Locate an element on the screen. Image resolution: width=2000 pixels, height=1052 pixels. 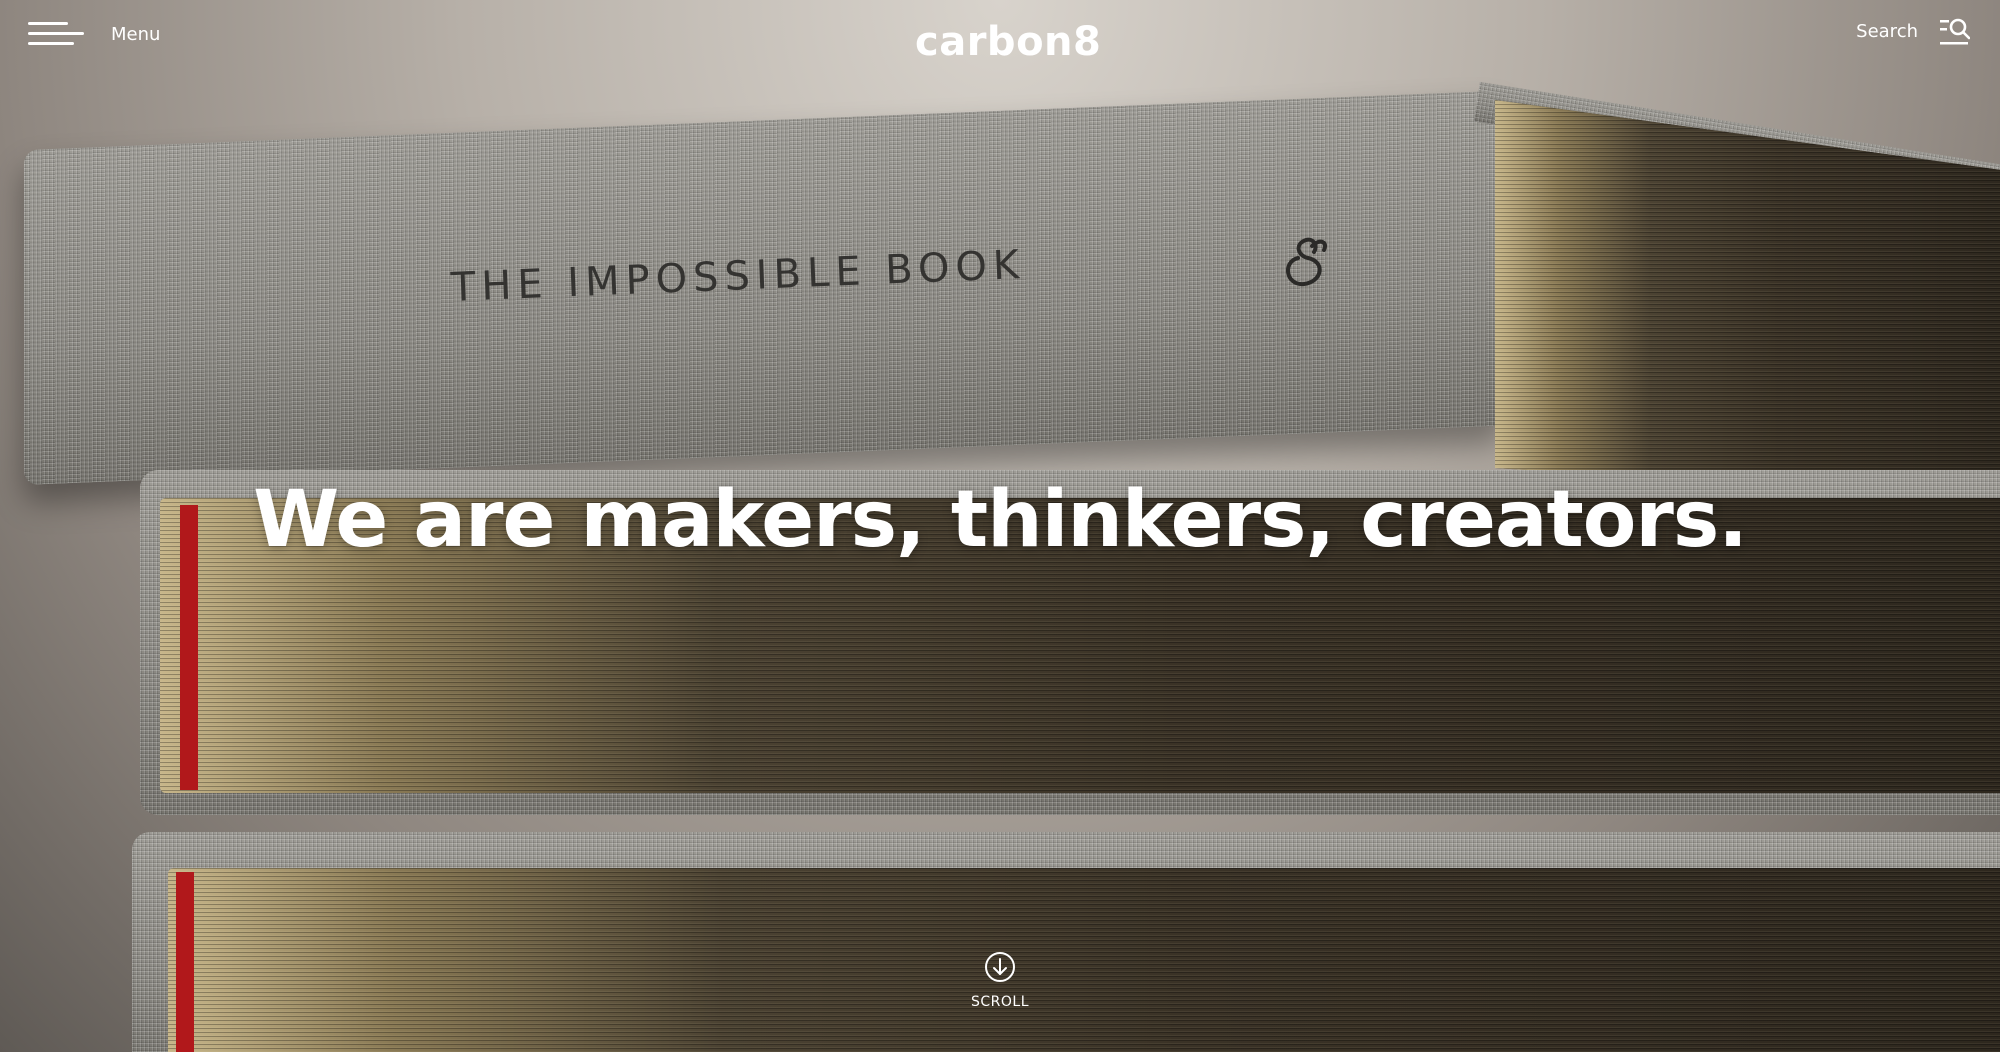
scroll-button: SCROLL is located at coordinates (1000, 980).